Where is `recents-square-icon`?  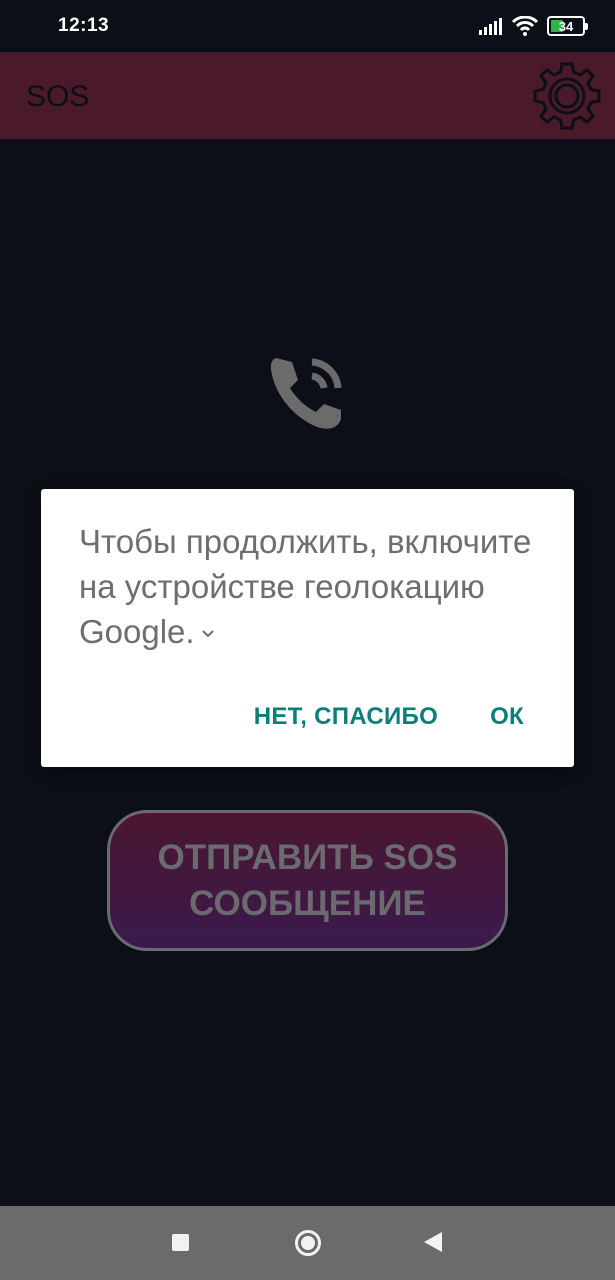 recents-square-icon is located at coordinates (180, 1242).